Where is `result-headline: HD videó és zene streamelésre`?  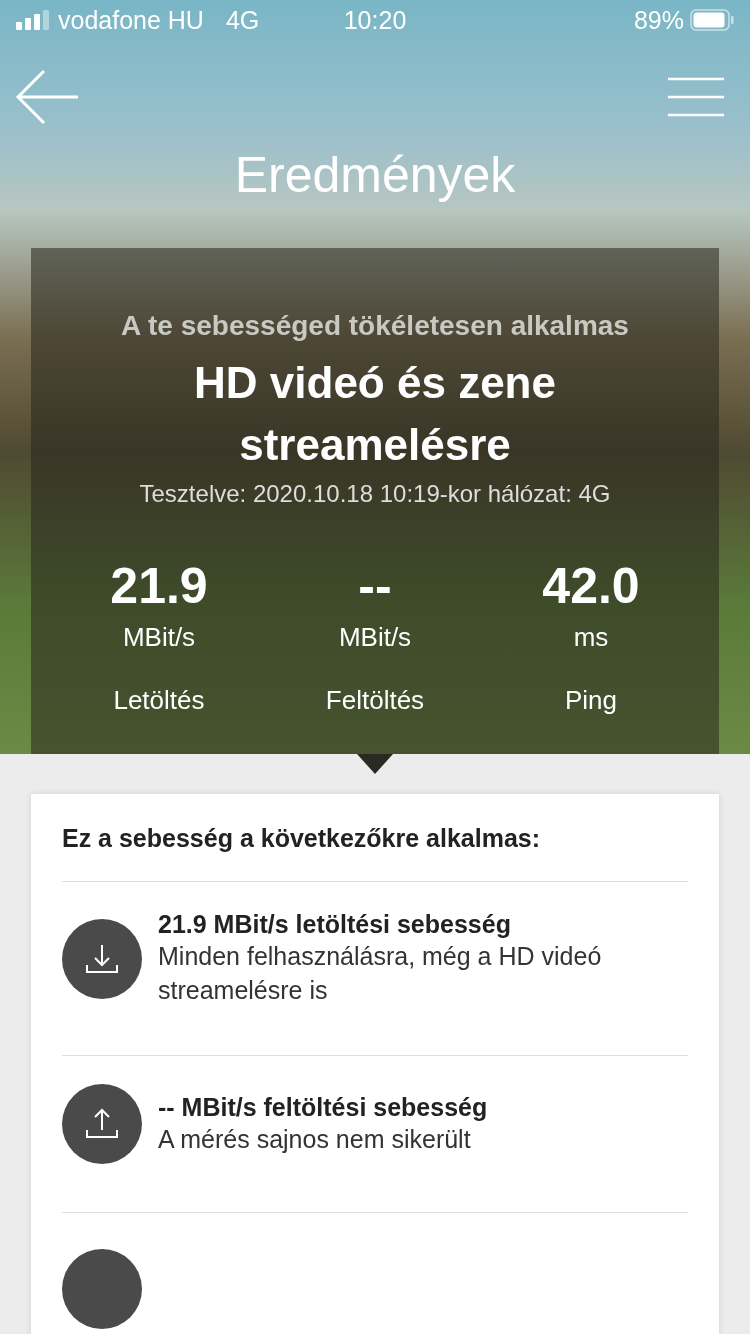 result-headline: HD videó és zene streamelésre is located at coordinates (375, 414).